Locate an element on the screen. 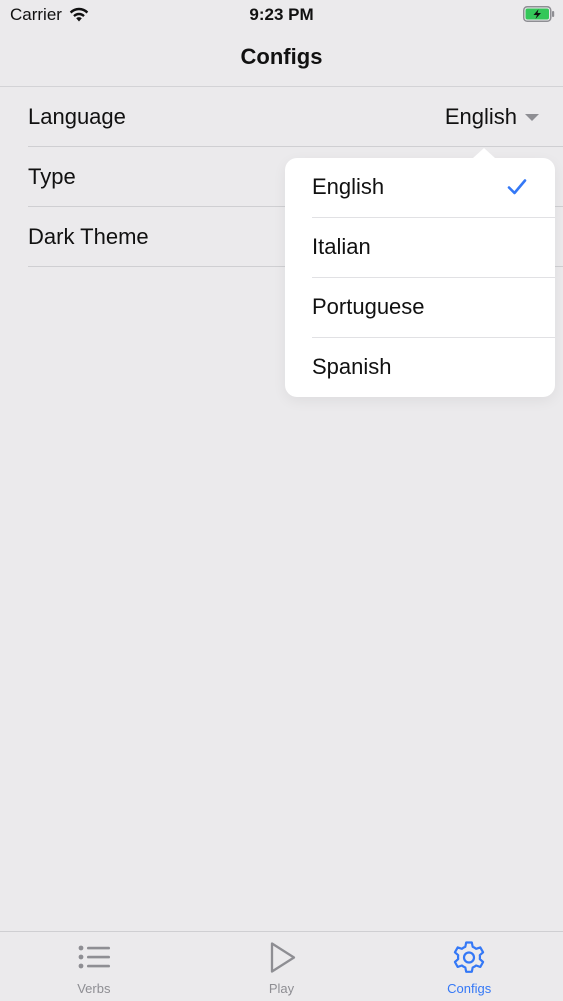  language-label: Language is located at coordinates (77, 116).